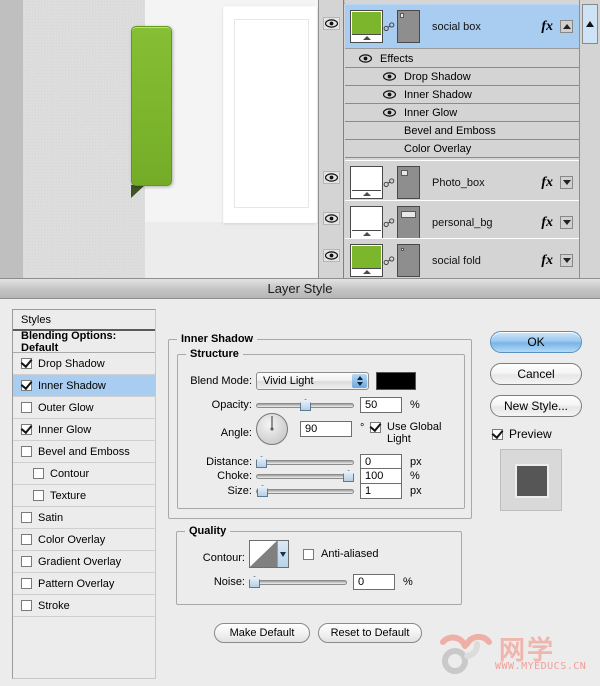 The height and width of the screenshot is (686, 600). What do you see at coordinates (26, 561) in the screenshot?
I see `checkbox-gradient-overlay` at bounding box center [26, 561].